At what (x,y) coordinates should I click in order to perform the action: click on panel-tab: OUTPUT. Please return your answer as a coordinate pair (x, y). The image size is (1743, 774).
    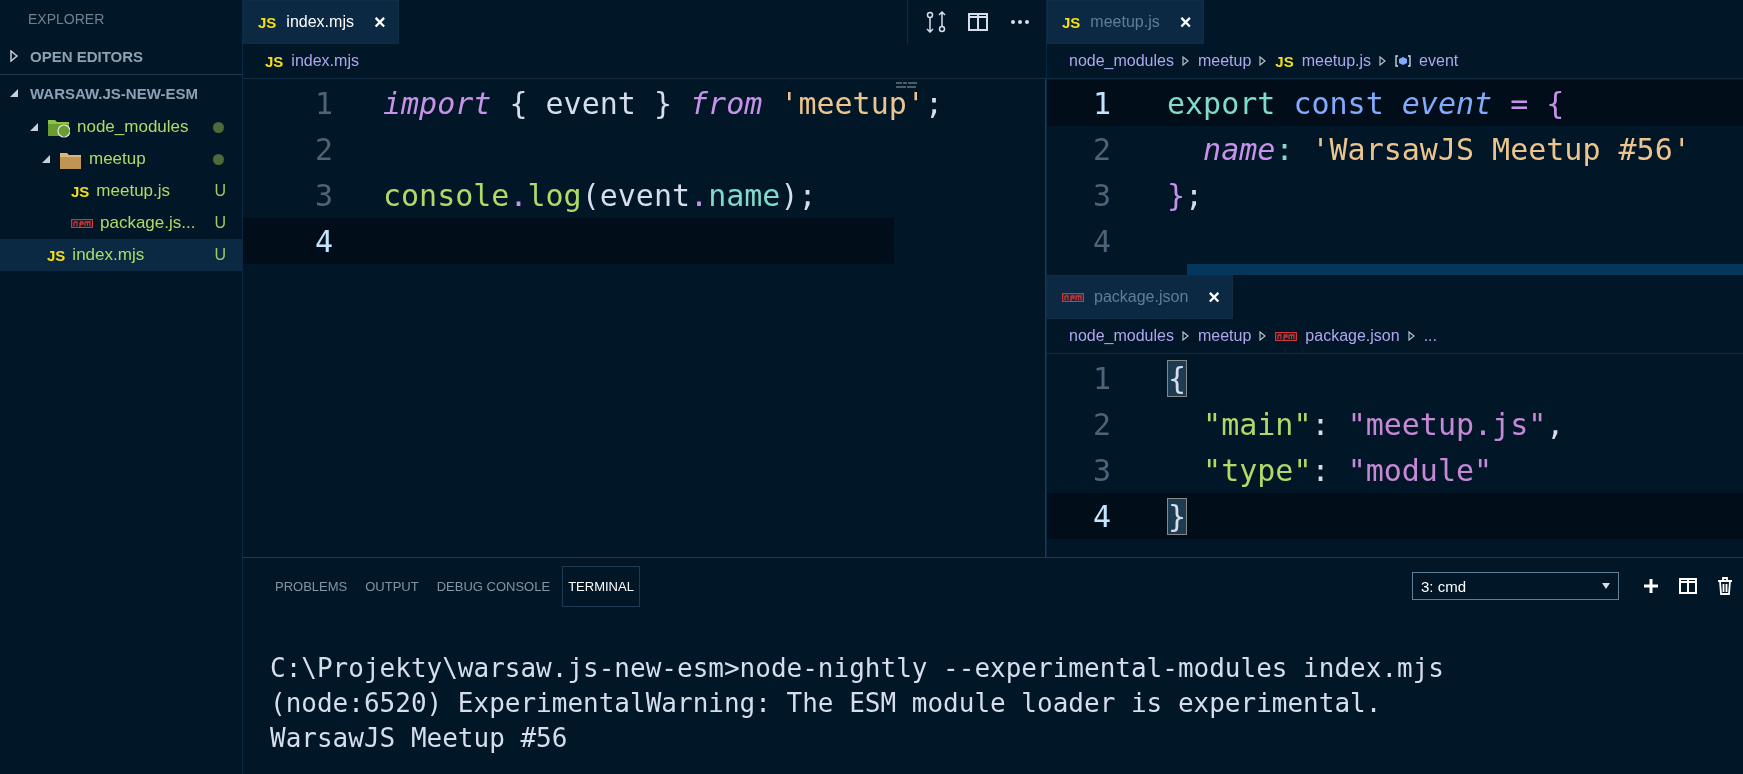
    Looking at the image, I should click on (392, 586).